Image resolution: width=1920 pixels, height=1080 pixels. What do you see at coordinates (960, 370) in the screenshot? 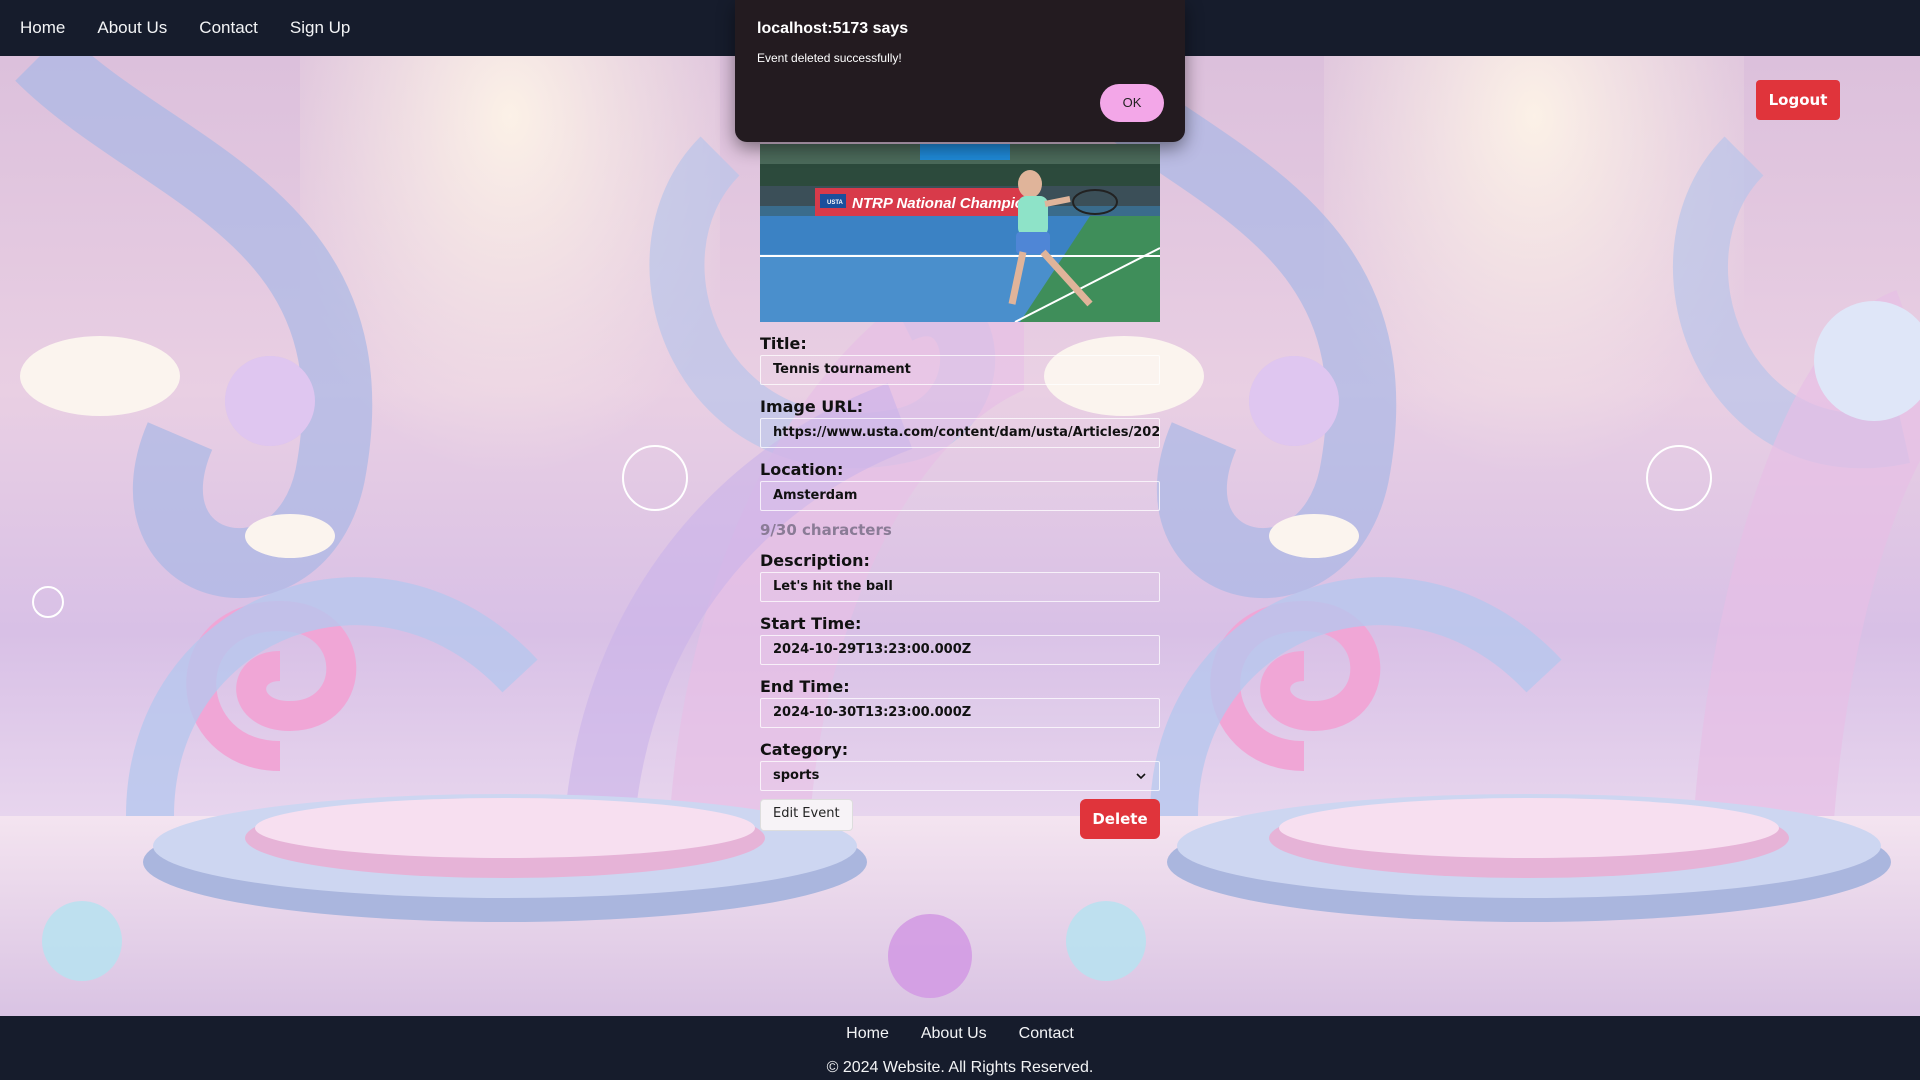
I see `title-input: Tennis tournament` at bounding box center [960, 370].